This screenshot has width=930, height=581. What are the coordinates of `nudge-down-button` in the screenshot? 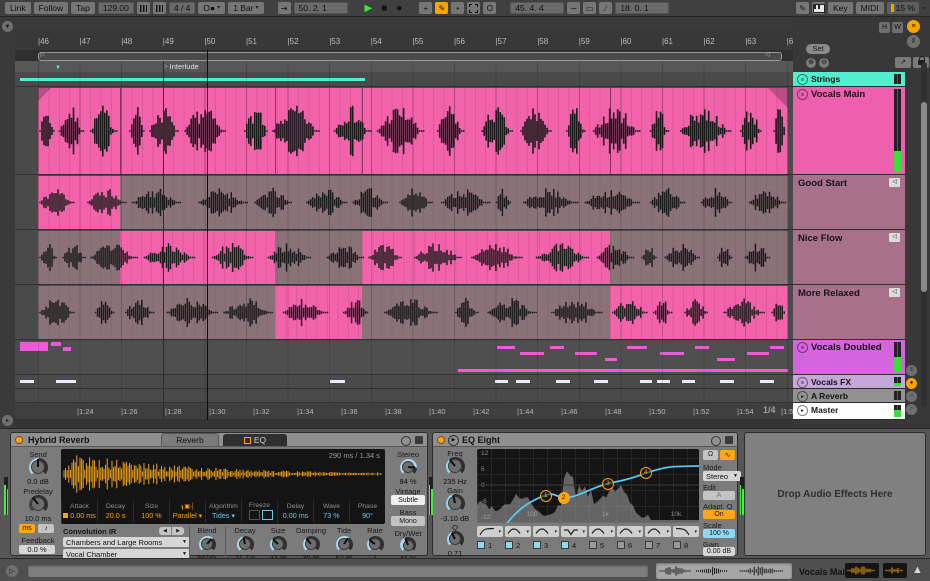 It's located at (143, 8).